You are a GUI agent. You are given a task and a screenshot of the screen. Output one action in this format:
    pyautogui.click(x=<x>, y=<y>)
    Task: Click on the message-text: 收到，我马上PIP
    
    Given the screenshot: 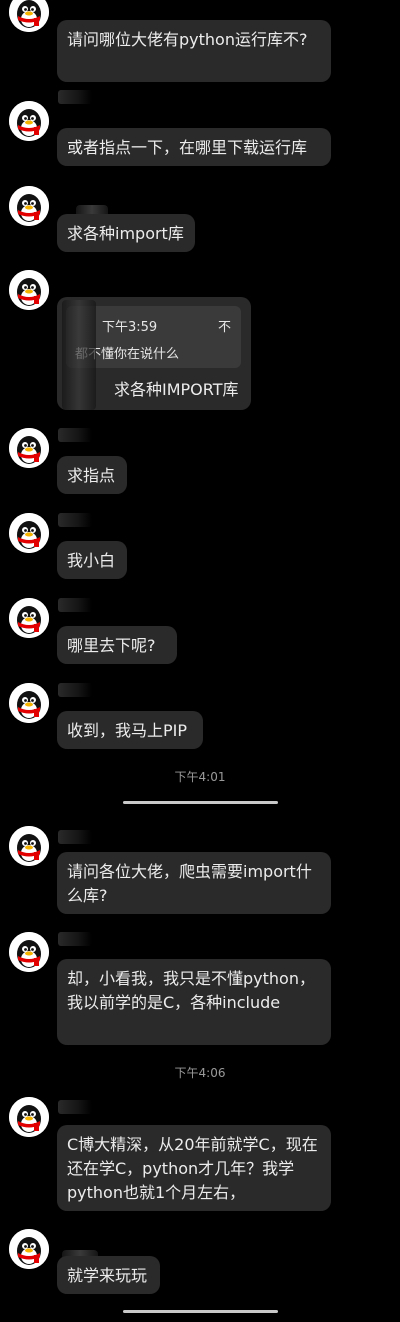 What is the action you would take?
    pyautogui.click(x=127, y=730)
    